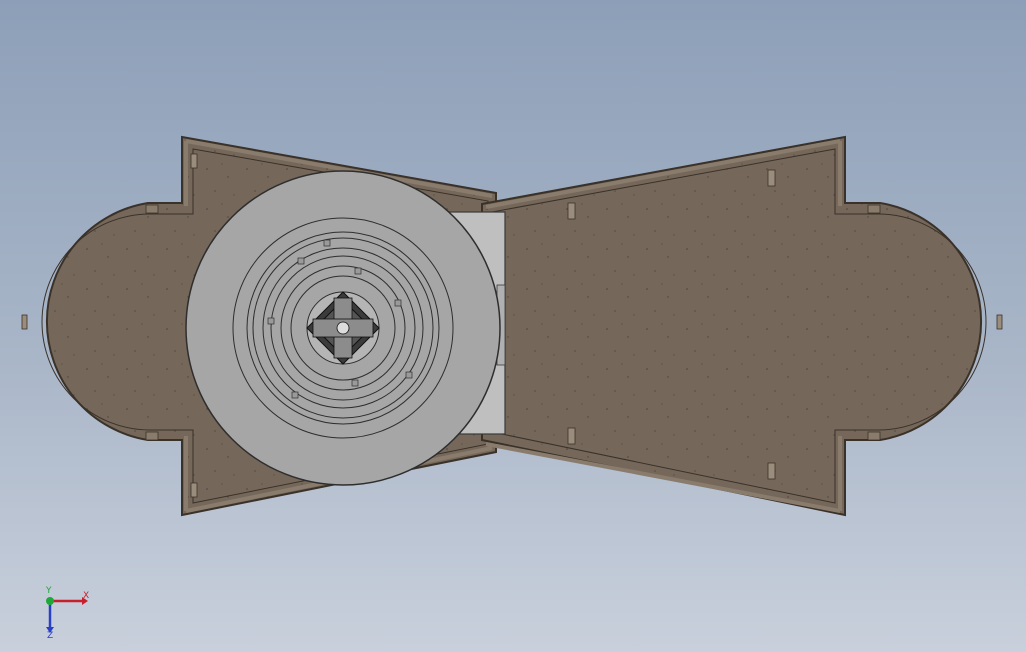 This screenshot has width=1026, height=652. I want to click on x-axis-label: X, so click(86, 596).